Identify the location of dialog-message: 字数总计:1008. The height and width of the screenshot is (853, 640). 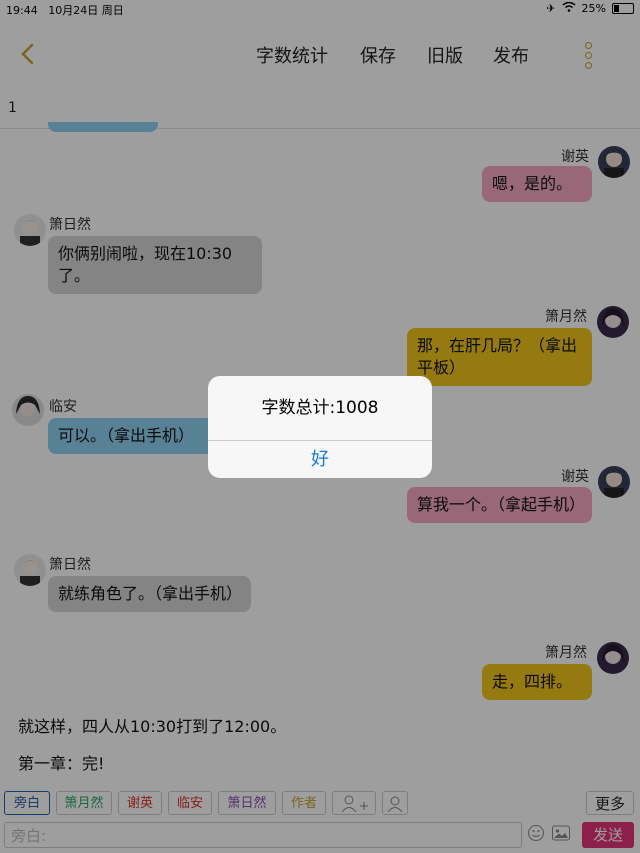
(320, 408).